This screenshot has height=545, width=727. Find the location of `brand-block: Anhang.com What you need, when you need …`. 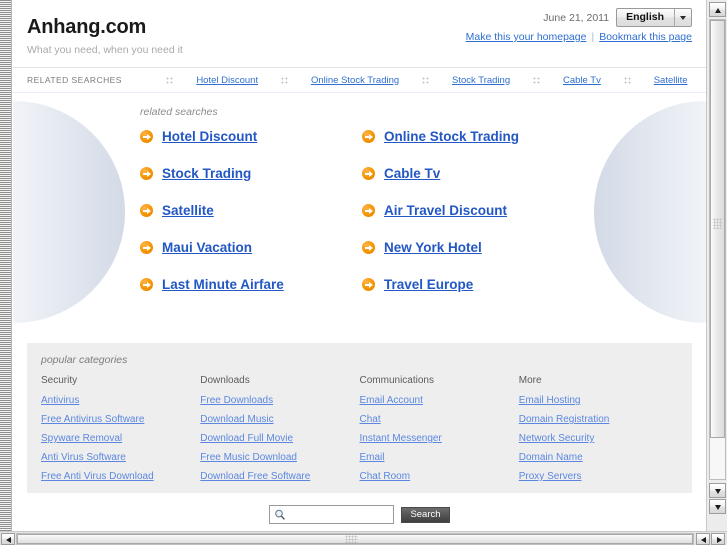

brand-block: Anhang.com What you need, when you need … is located at coordinates (105, 36).